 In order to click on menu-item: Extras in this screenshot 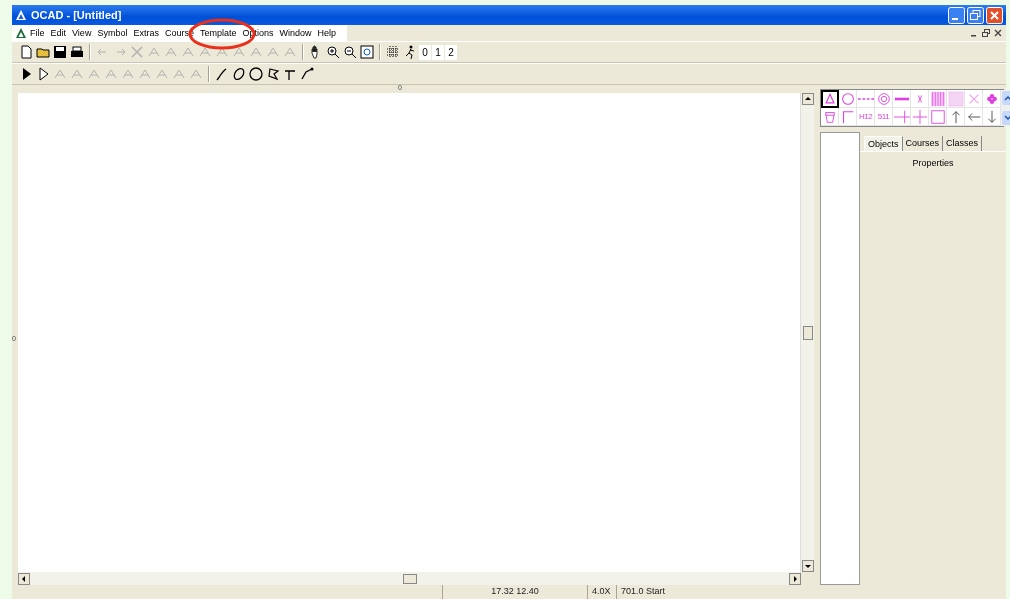, I will do `click(146, 33)`.